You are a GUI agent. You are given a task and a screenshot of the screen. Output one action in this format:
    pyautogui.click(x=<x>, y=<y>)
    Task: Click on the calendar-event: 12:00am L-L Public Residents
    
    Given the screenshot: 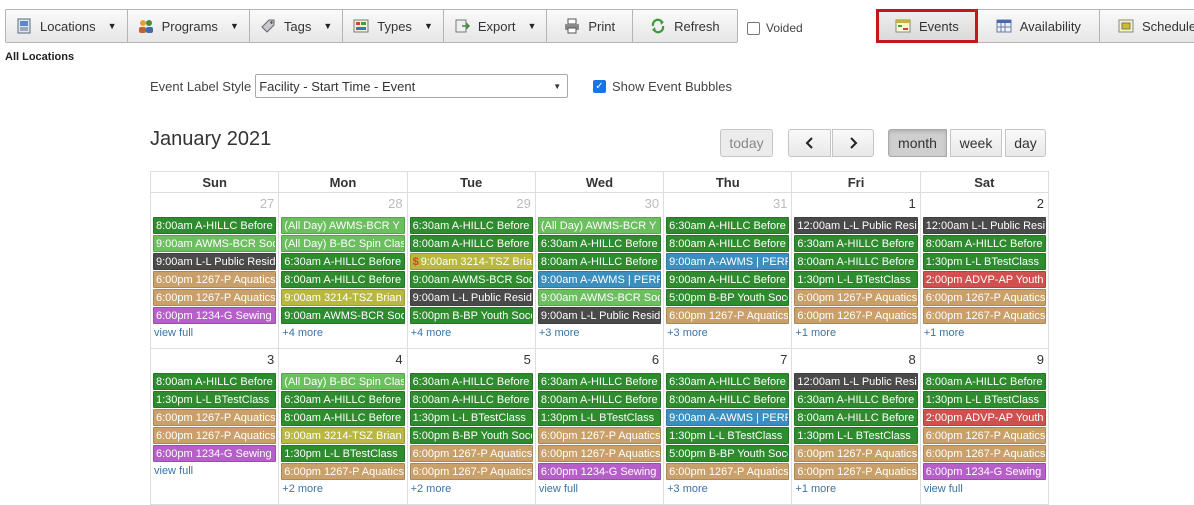 What is the action you would take?
    pyautogui.click(x=984, y=225)
    